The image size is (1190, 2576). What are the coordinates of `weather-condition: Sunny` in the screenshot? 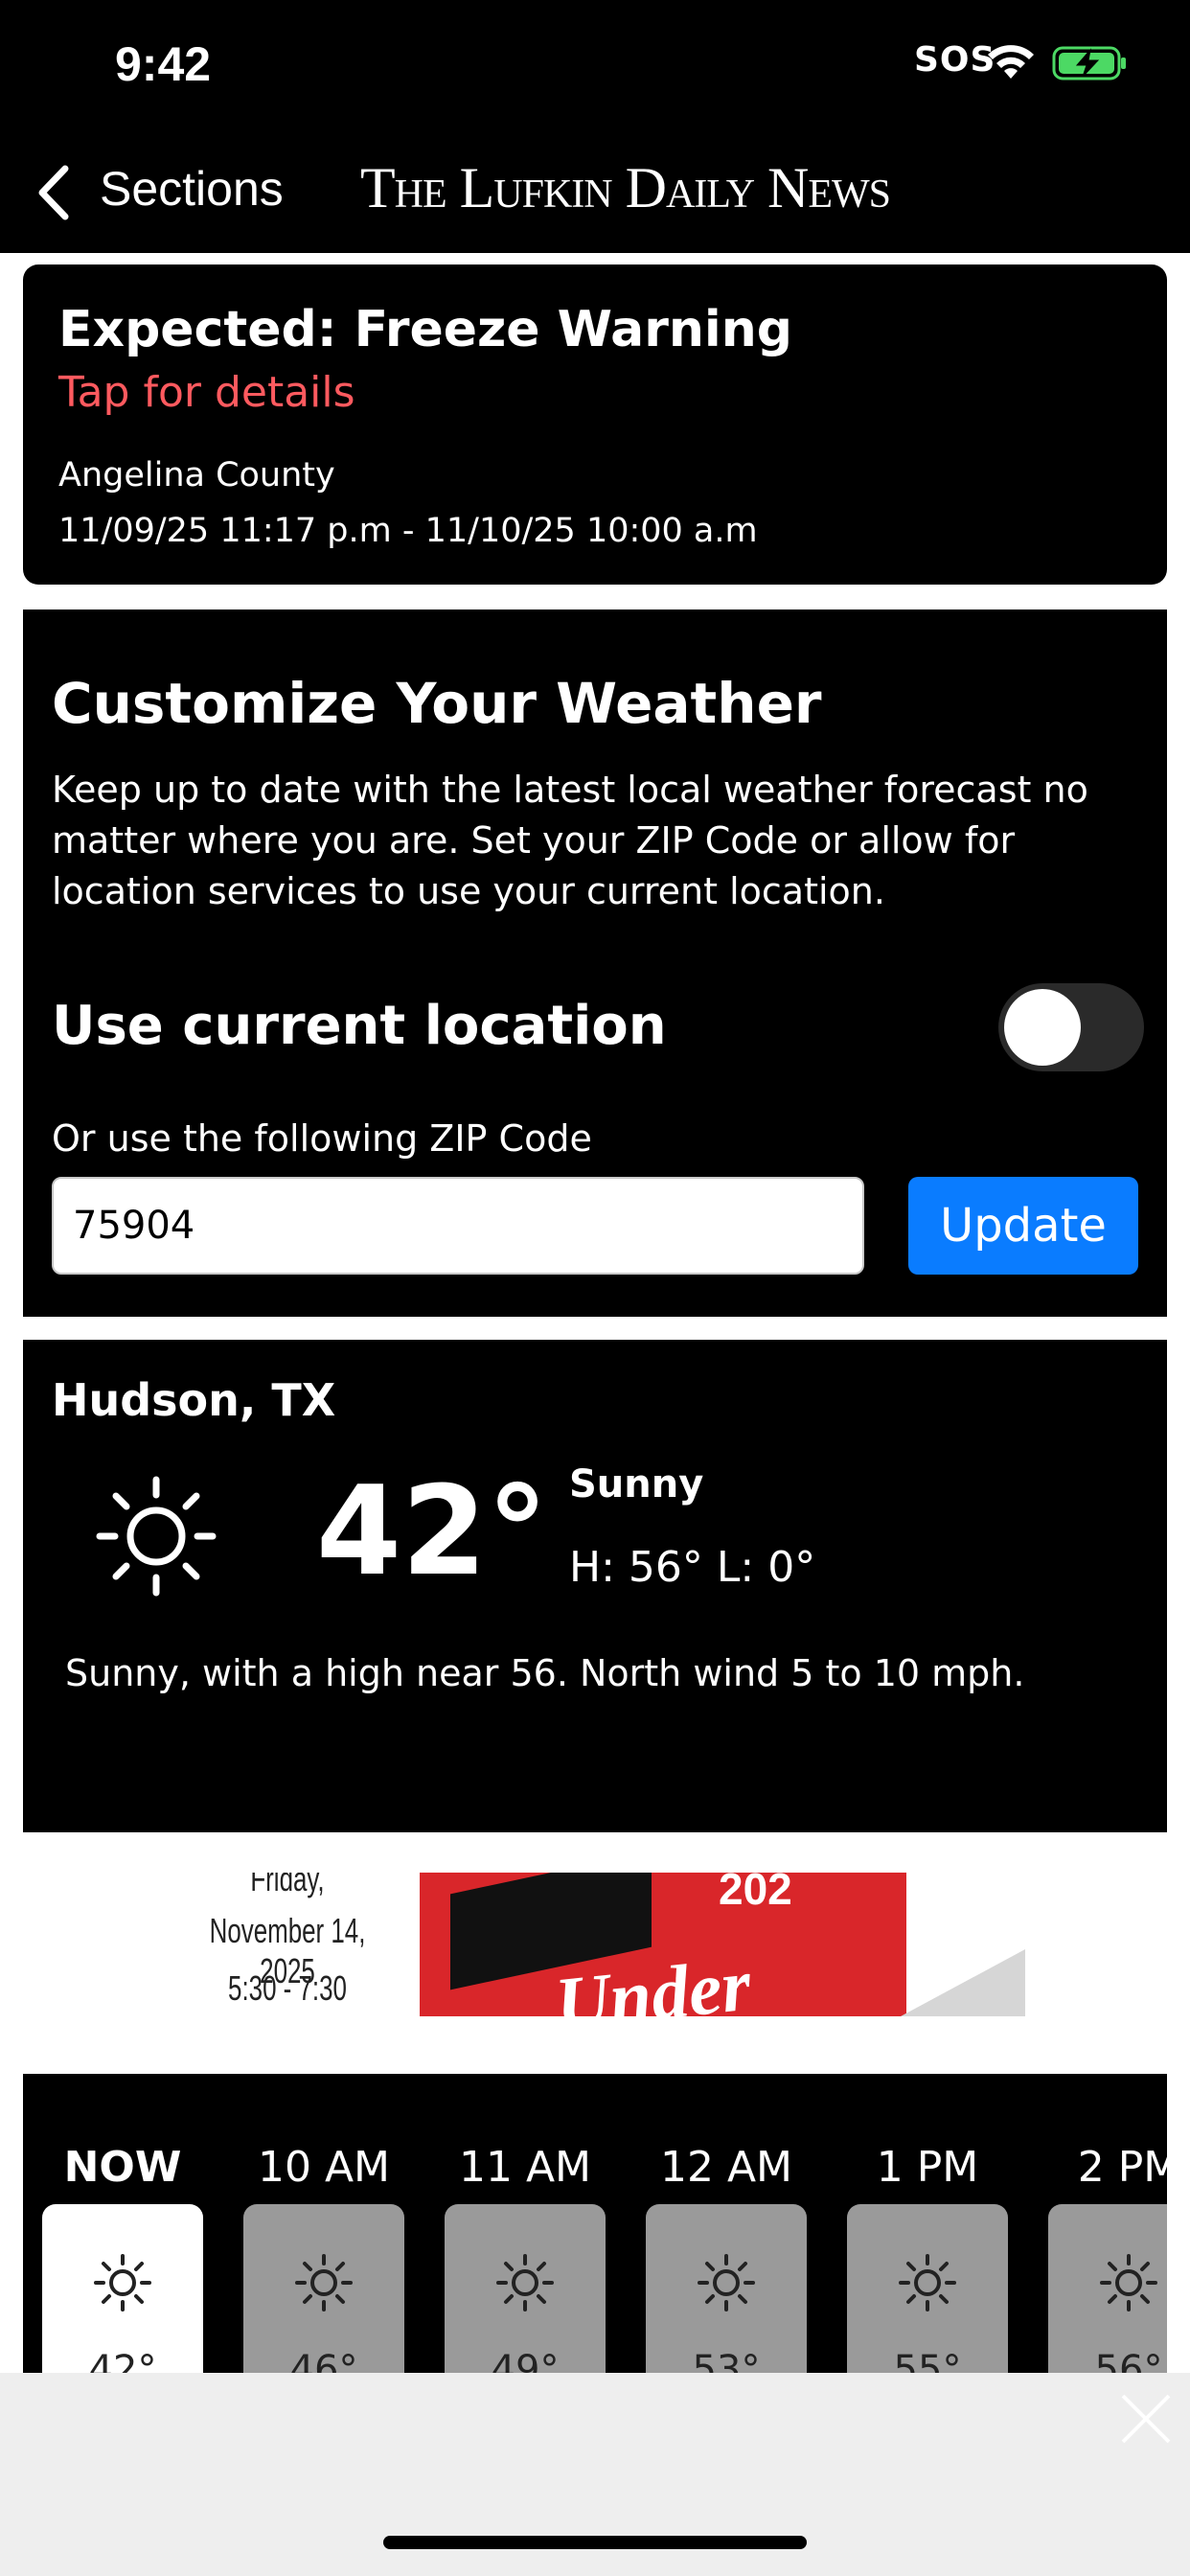 It's located at (637, 1484).